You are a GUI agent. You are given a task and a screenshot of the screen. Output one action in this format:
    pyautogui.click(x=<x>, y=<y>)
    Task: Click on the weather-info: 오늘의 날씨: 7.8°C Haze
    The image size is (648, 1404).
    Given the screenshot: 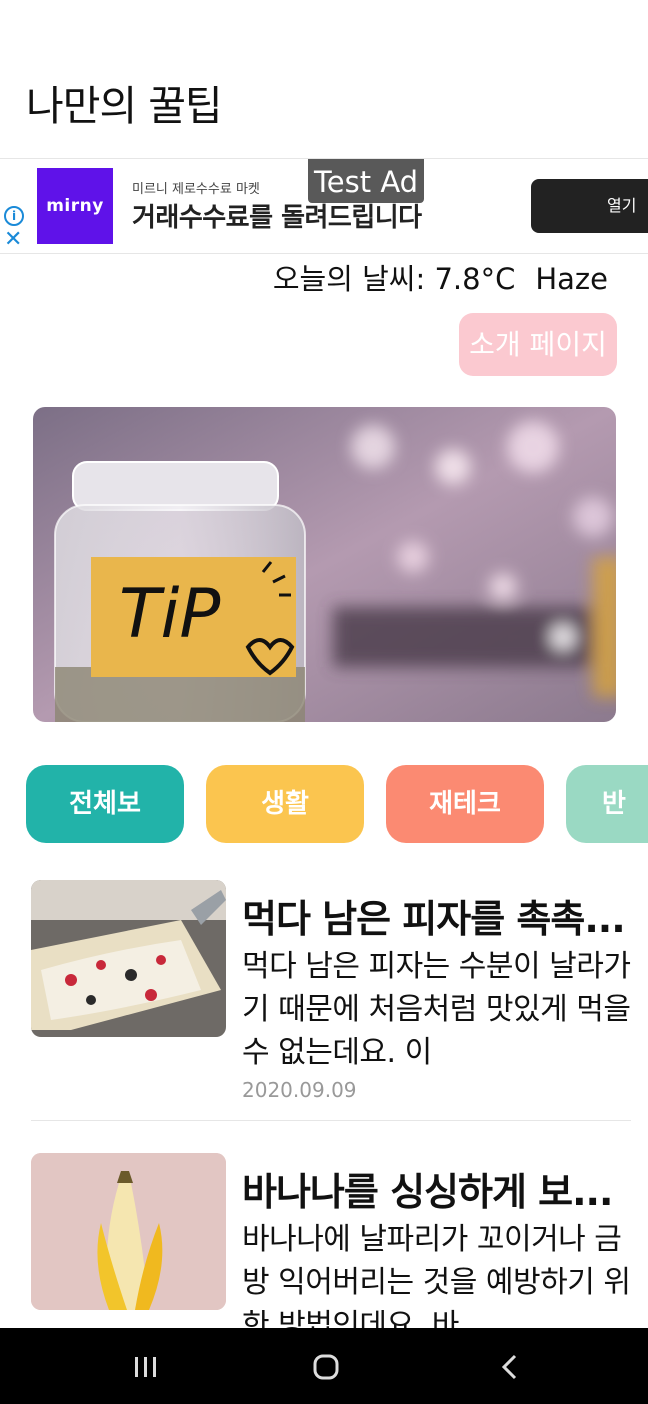 What is the action you would take?
    pyautogui.click(x=440, y=277)
    